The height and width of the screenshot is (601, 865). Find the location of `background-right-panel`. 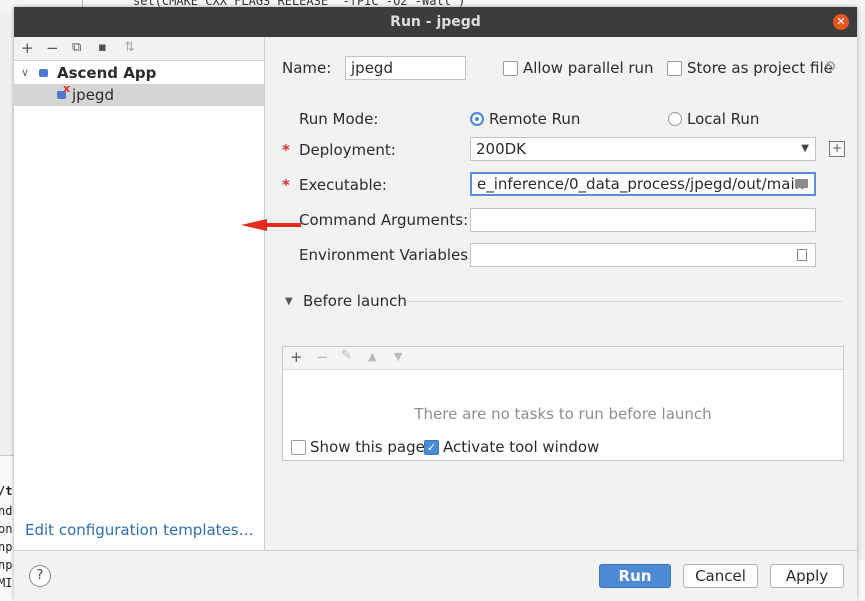

background-right-panel is located at coordinates (861, 580).